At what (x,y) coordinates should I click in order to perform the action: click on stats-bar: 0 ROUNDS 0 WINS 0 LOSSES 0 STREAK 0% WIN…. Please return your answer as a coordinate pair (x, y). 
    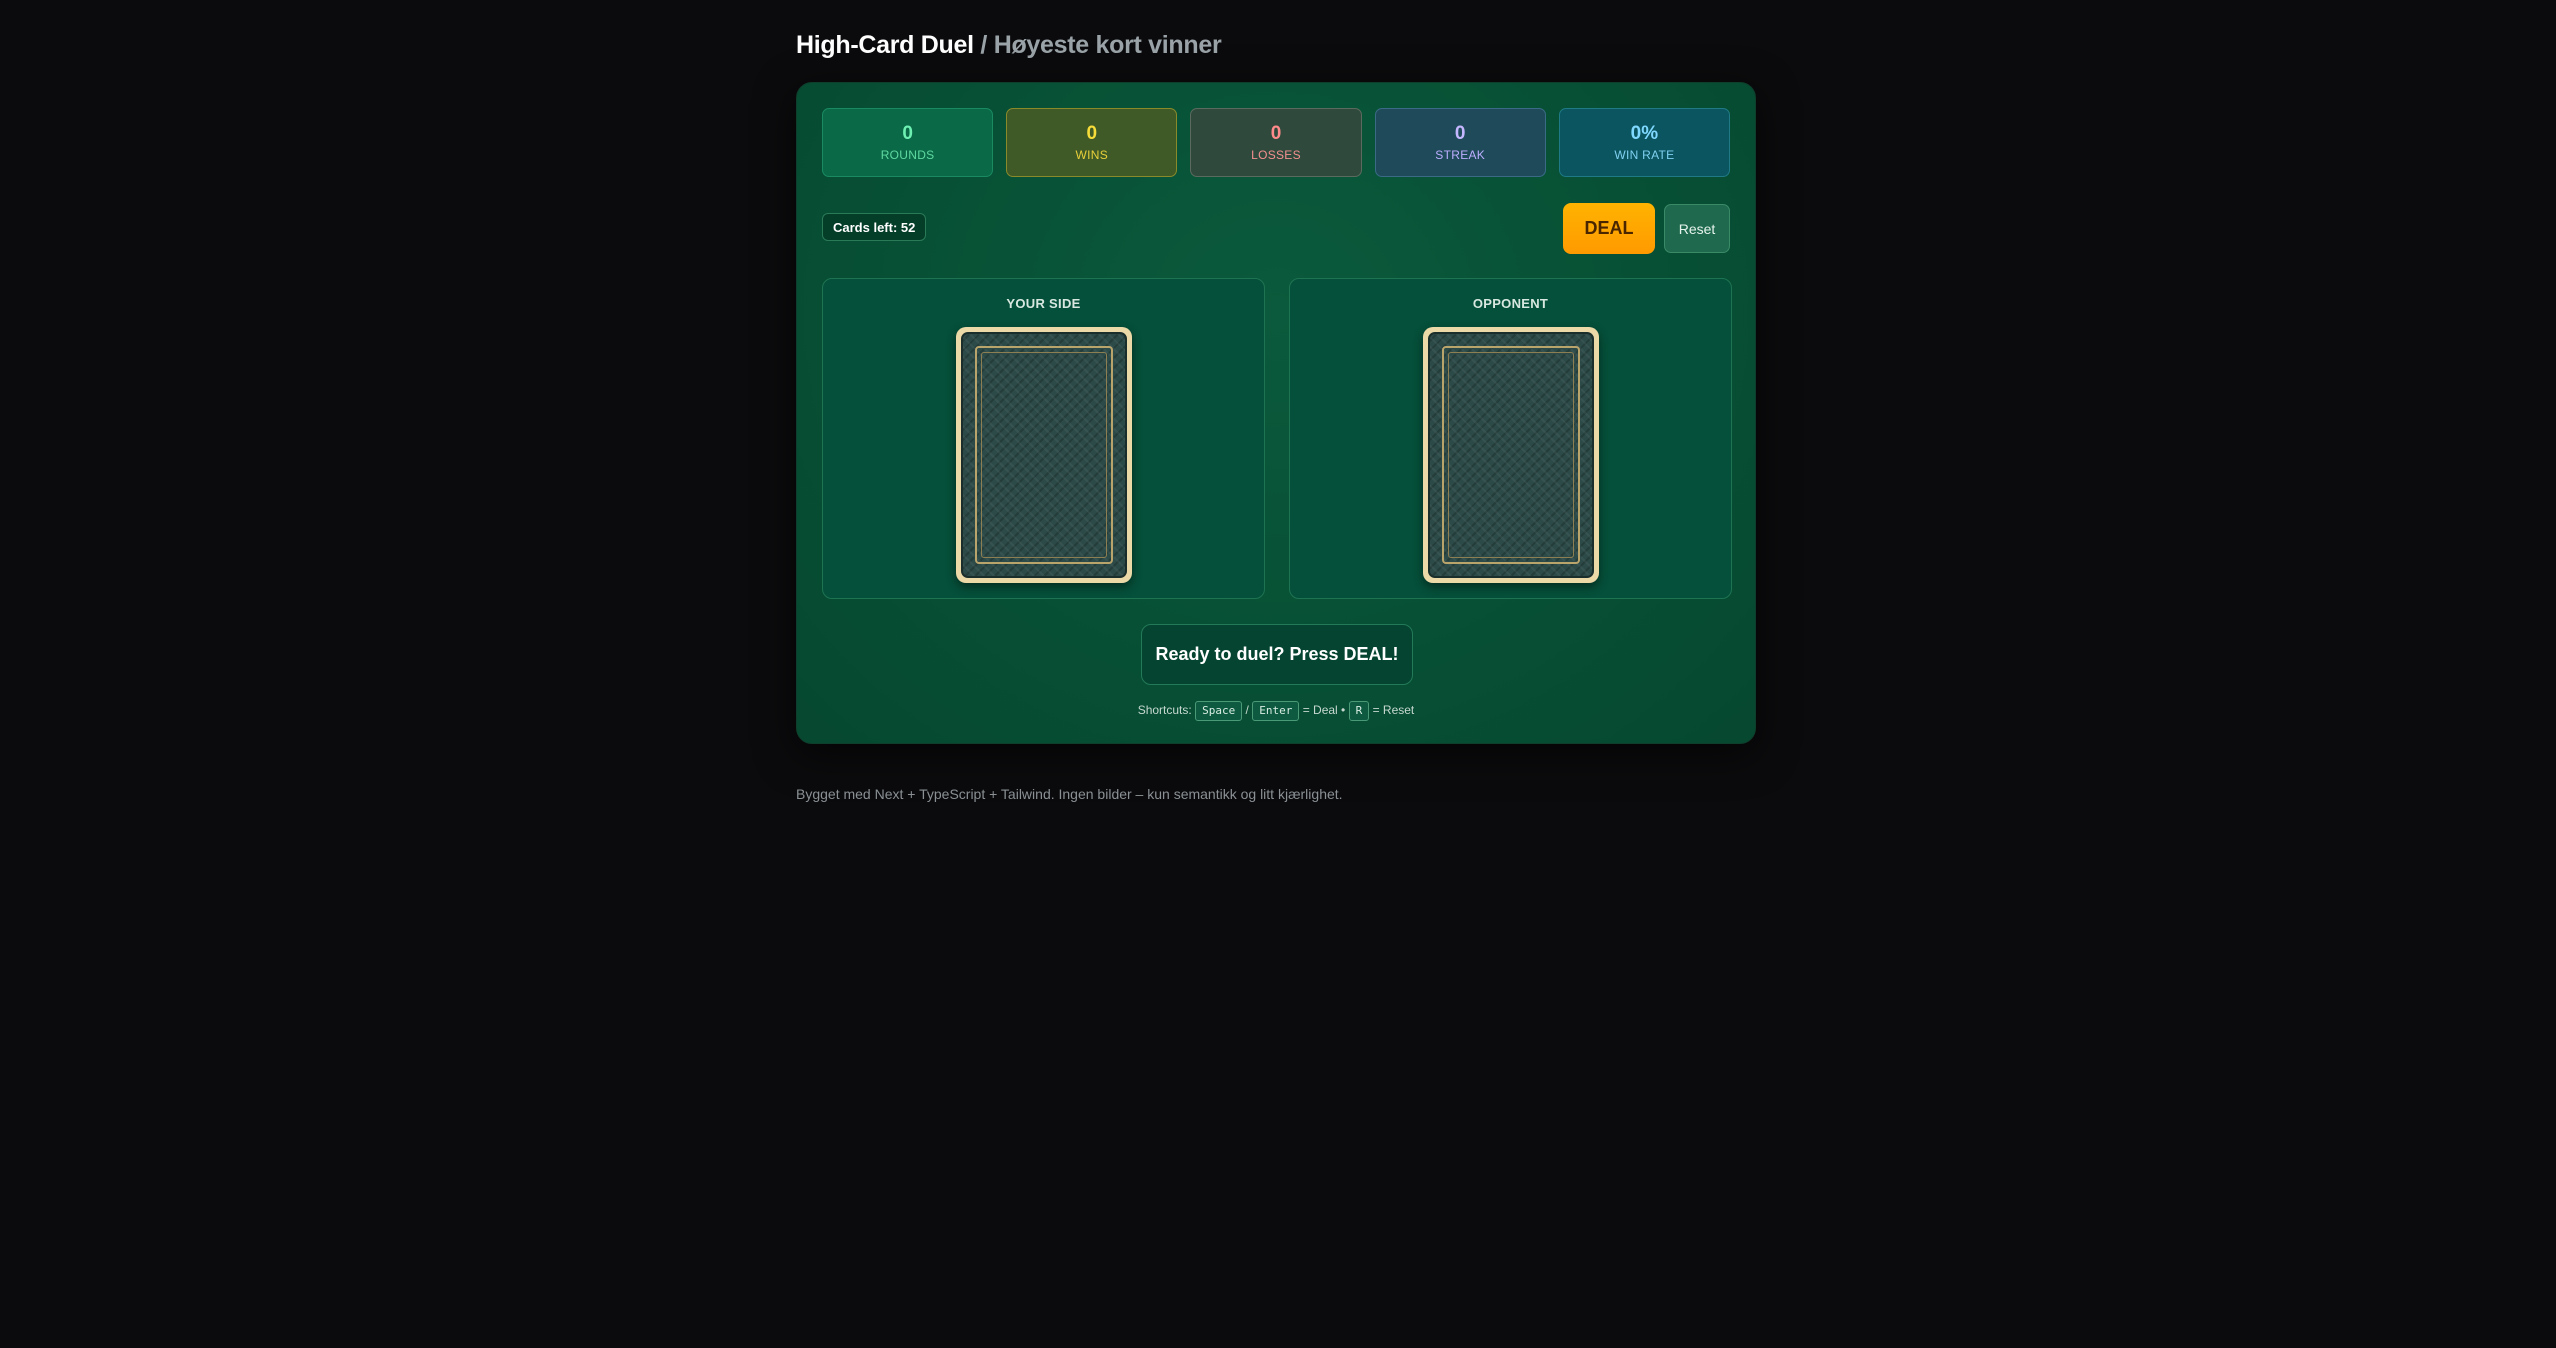
    Looking at the image, I should click on (1276, 142).